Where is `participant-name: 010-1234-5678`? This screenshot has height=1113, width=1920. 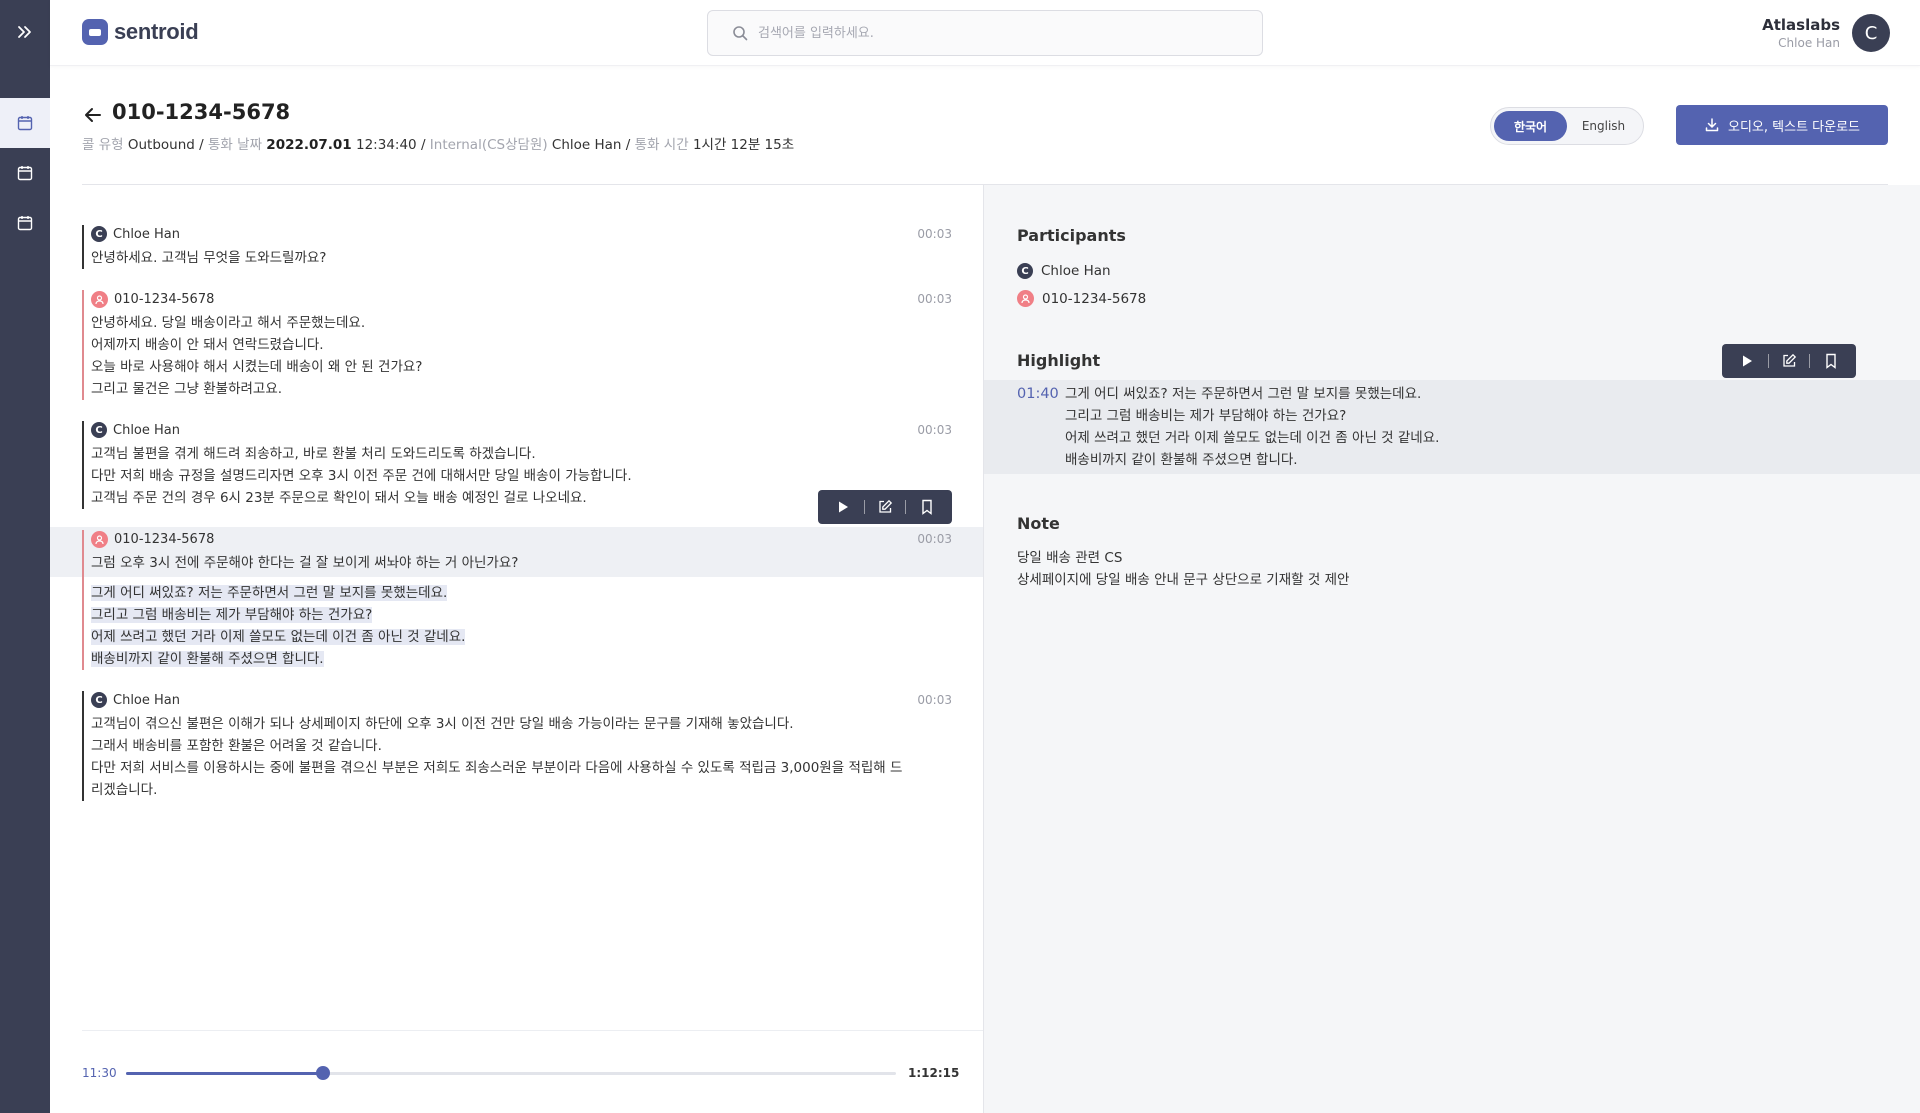 participant-name: 010-1234-5678 is located at coordinates (1094, 298).